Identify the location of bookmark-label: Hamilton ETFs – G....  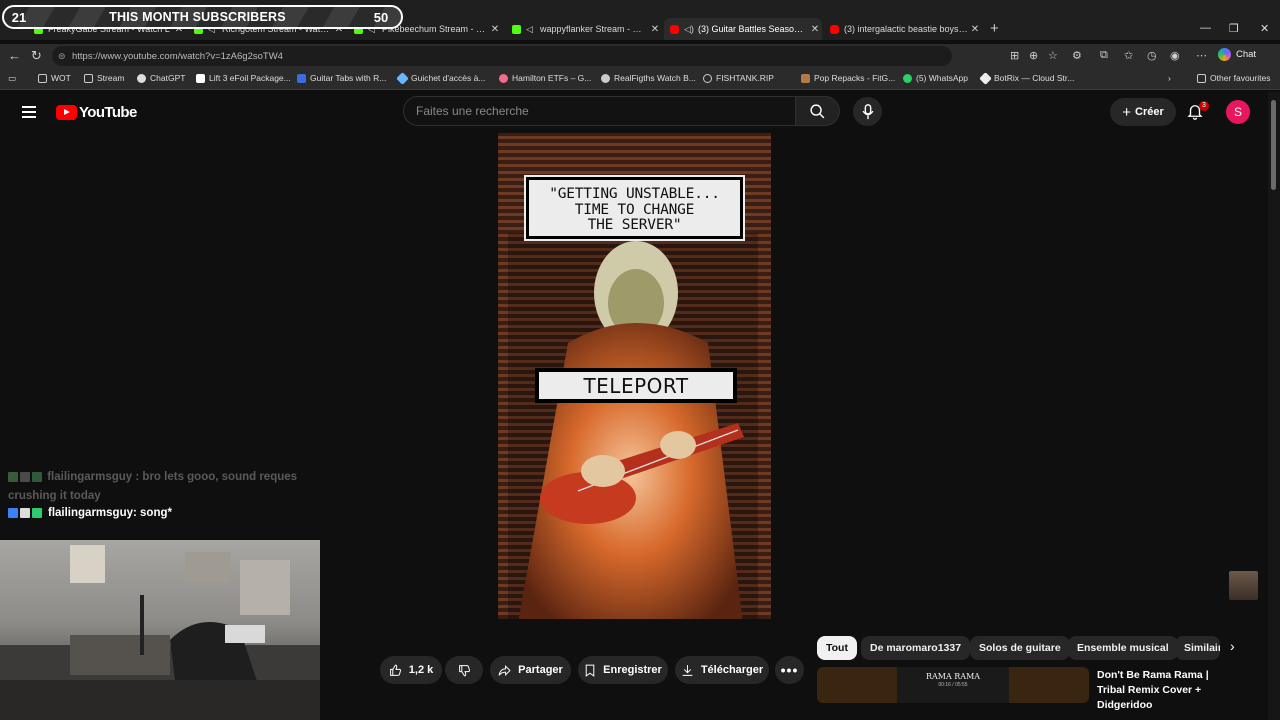
(552, 78).